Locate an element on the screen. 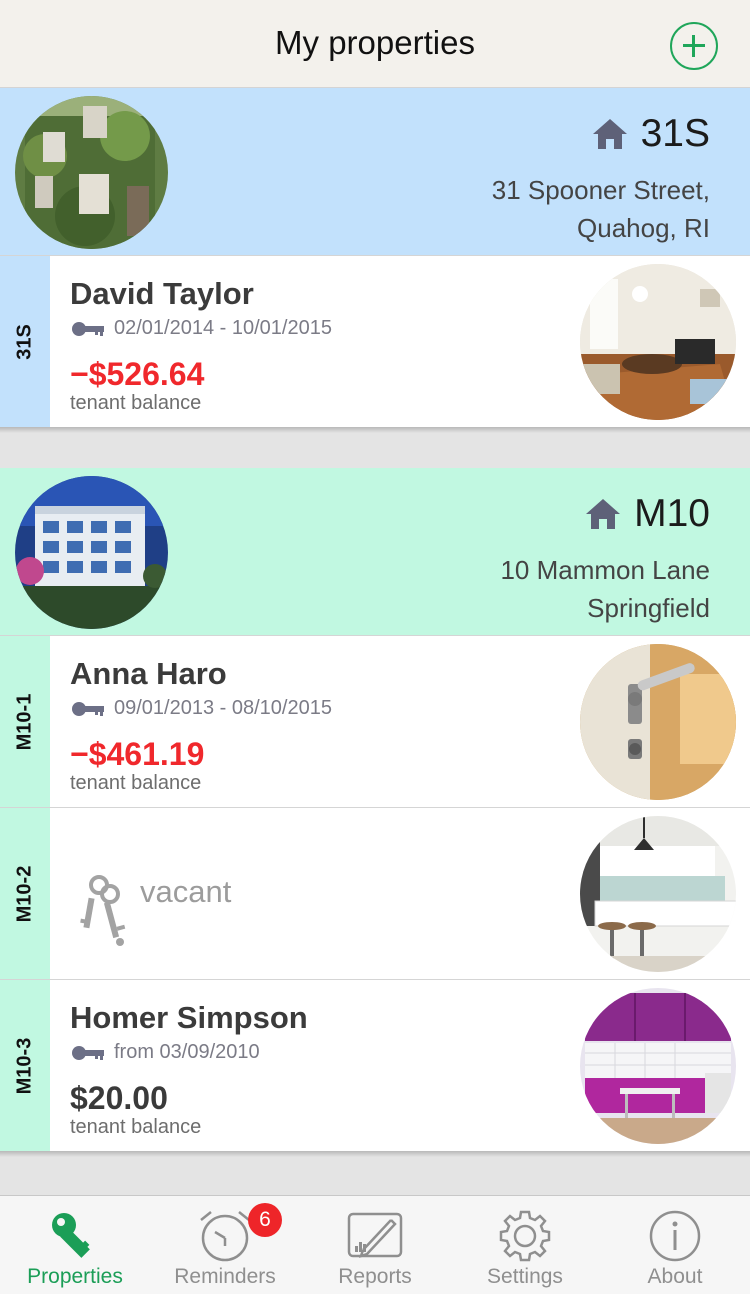 Image resolution: width=750 pixels, height=1294 pixels. purple-kitchen-photo is located at coordinates (658, 1066).